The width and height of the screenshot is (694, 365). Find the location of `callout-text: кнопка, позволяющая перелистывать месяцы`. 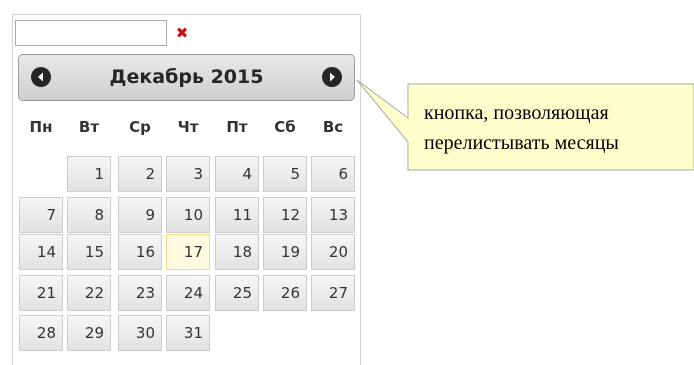

callout-text: кнопка, позволяющая перелистывать месяцы is located at coordinates (556, 128).